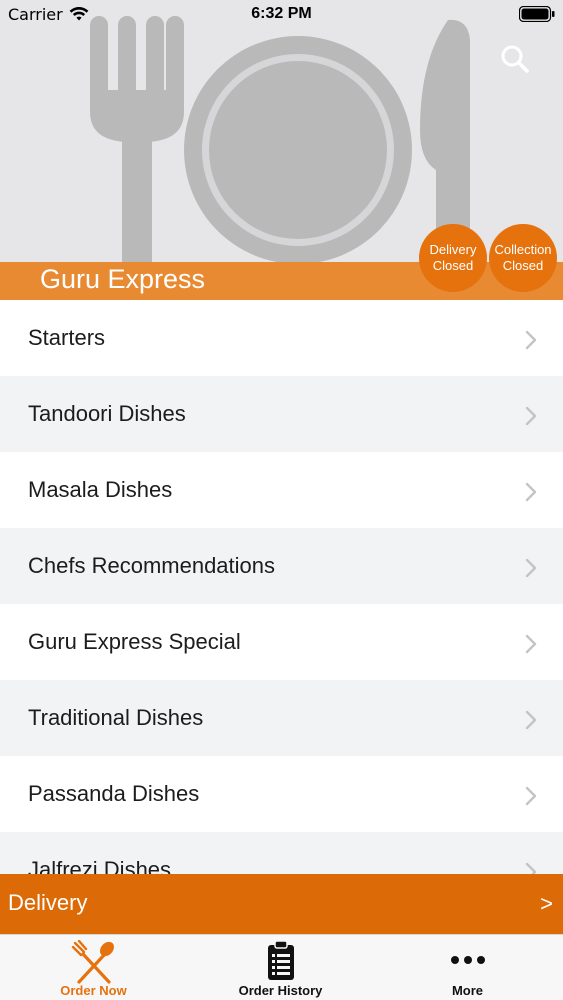 This screenshot has width=563, height=1000. Describe the element at coordinates (123, 279) in the screenshot. I see `restaurant-name: Guru Express` at that location.